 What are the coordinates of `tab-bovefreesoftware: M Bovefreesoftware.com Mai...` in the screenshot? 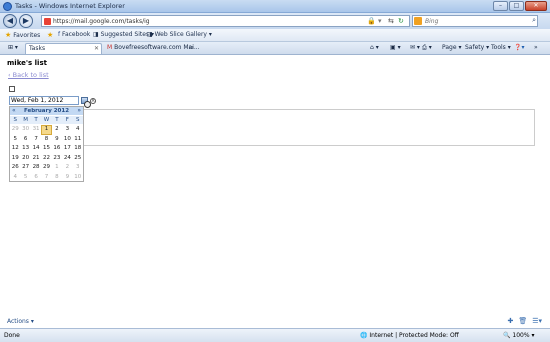 It's located at (152, 48).